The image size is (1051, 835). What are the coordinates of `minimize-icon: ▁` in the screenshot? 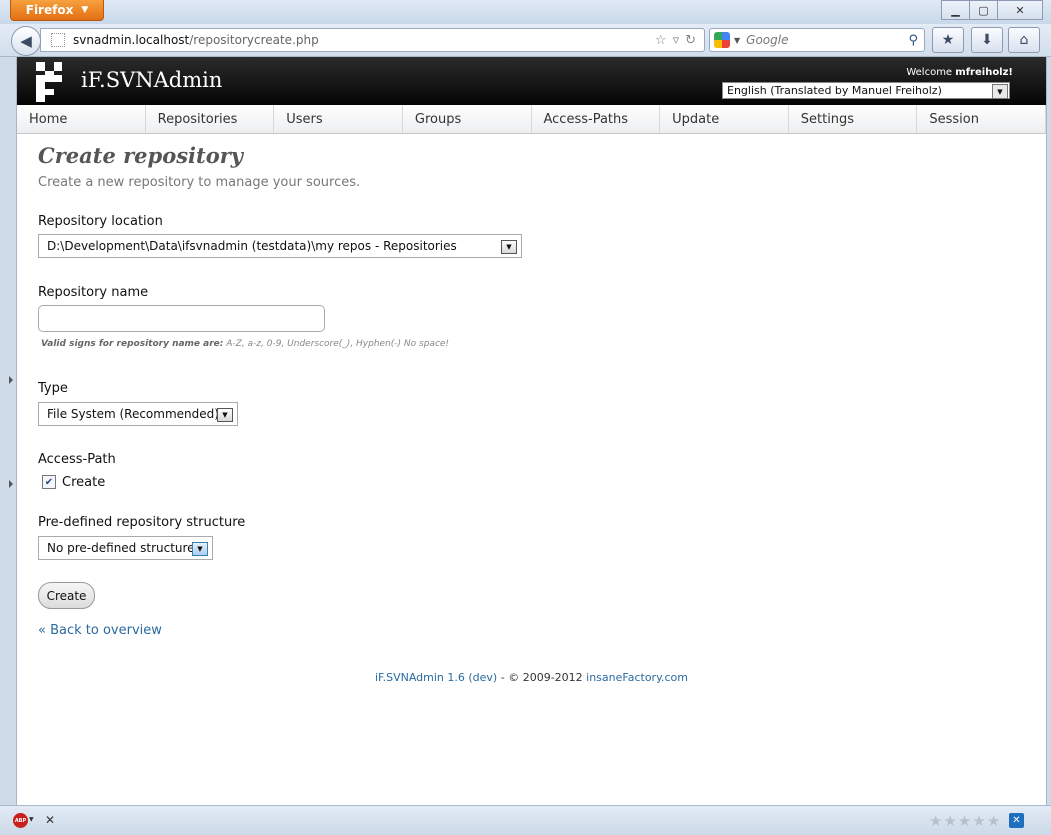 It's located at (955, 10).